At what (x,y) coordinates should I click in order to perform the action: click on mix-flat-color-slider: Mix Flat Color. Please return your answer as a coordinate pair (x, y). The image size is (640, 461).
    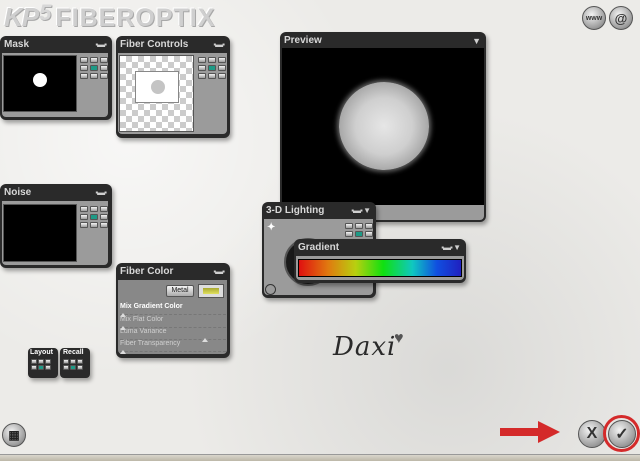
    Looking at the image, I should click on (173, 323).